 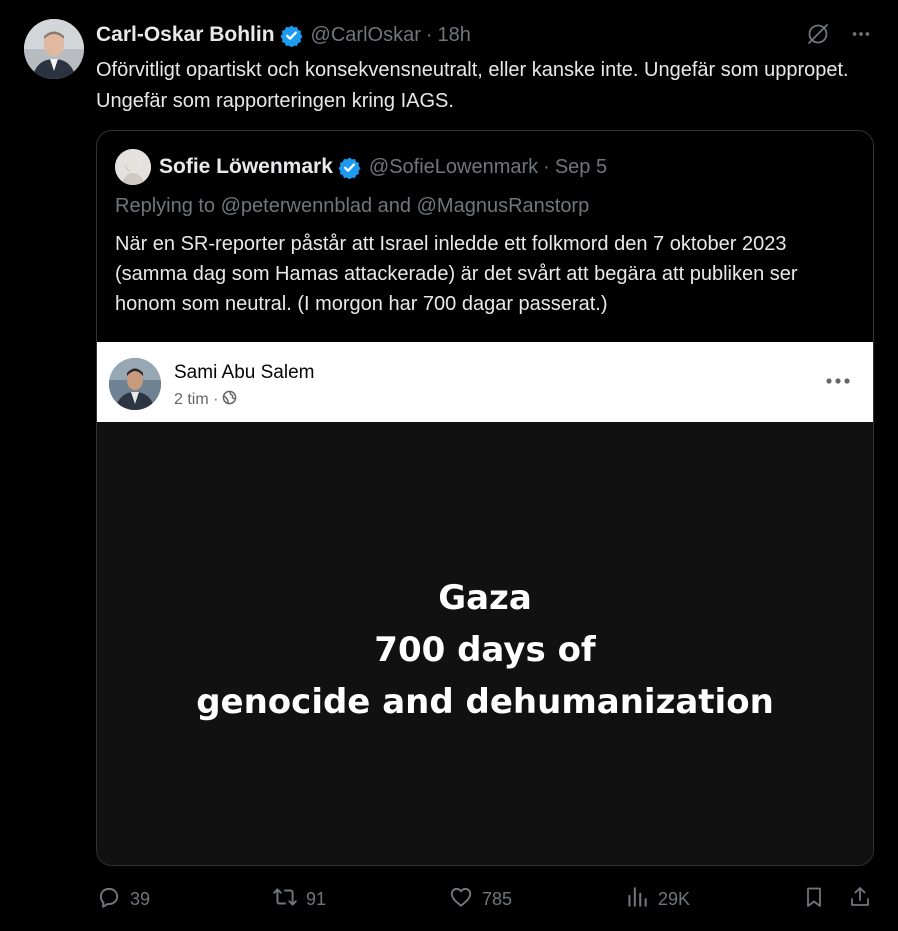 I want to click on facebook-more-icon, so click(x=838, y=381).